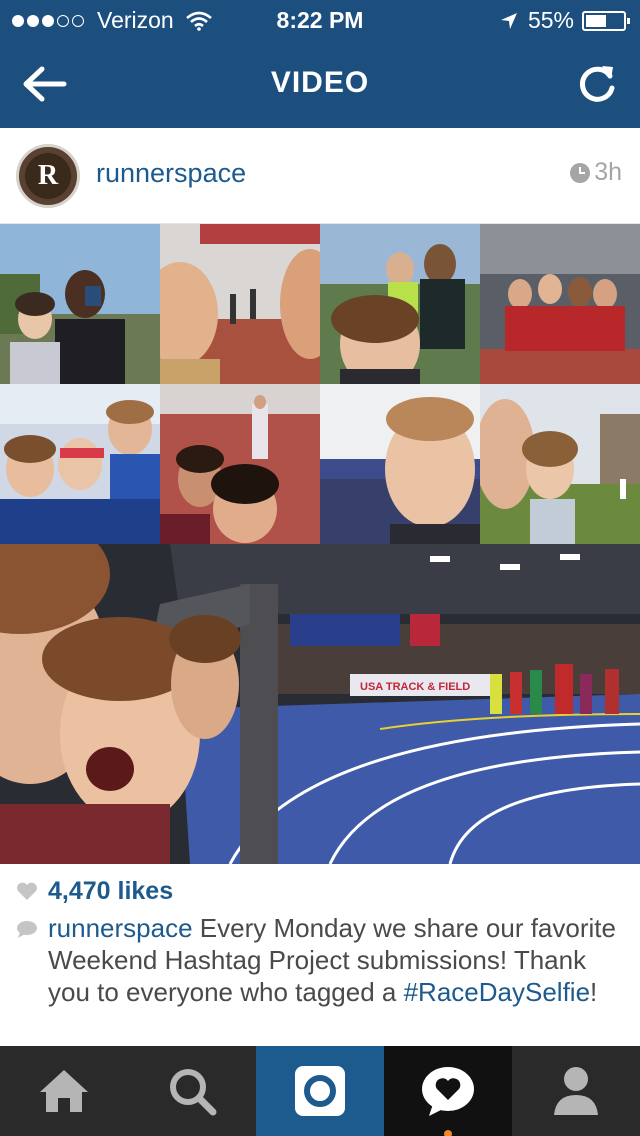  What do you see at coordinates (320, 176) in the screenshot?
I see `post-header: R runnerspace 3h` at bounding box center [320, 176].